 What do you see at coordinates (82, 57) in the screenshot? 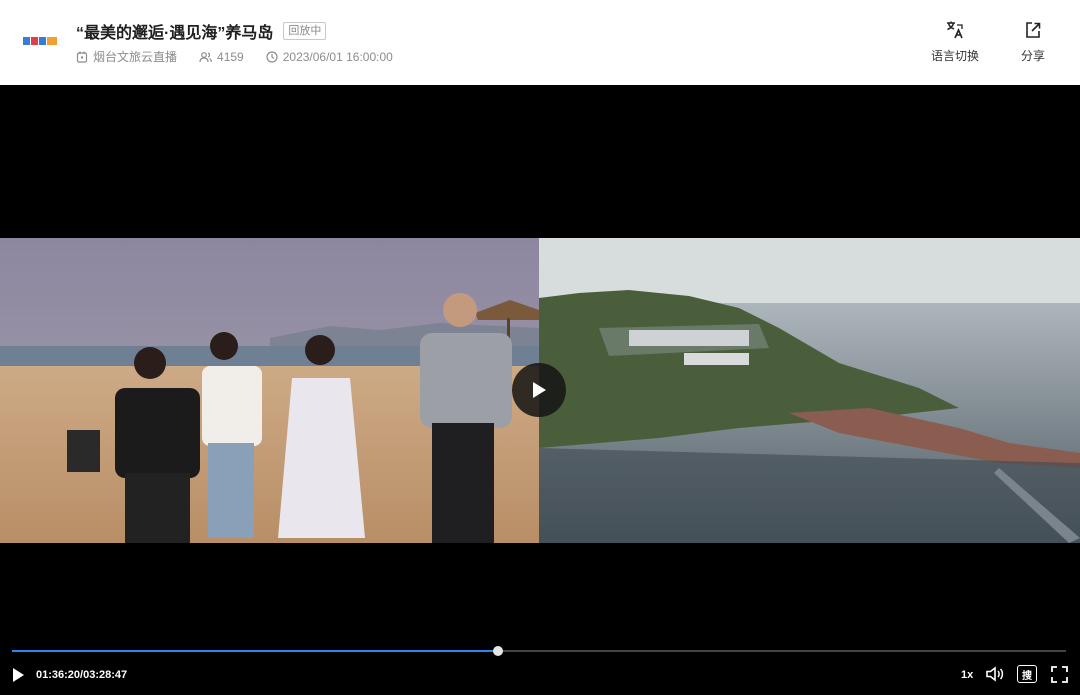
I see `channel-icon` at bounding box center [82, 57].